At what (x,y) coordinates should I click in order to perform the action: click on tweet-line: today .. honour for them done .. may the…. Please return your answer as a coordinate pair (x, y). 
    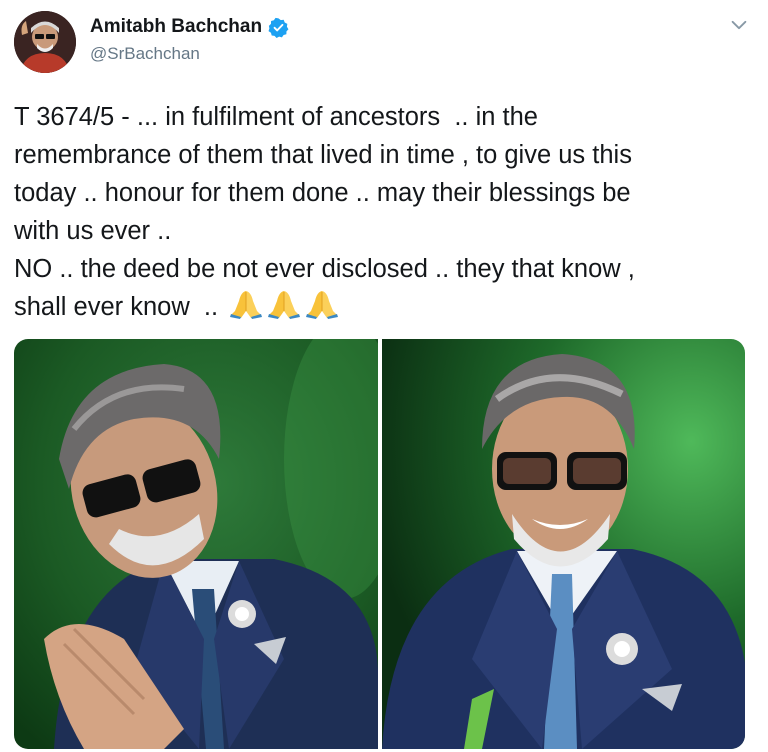
    Looking at the image, I should click on (322, 193).